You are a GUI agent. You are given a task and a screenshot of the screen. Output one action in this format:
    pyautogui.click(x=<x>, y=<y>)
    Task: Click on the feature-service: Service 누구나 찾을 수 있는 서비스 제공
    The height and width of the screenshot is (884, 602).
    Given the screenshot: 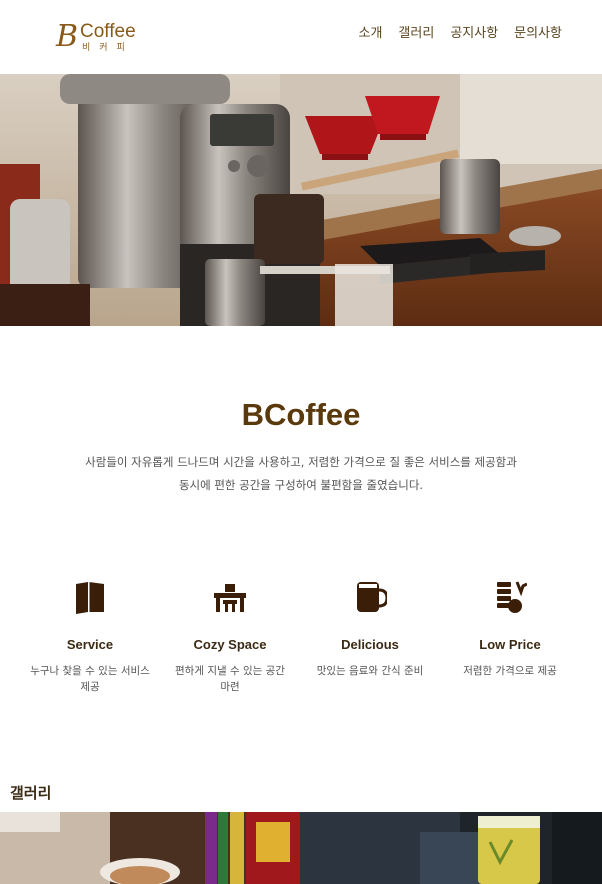 What is the action you would take?
    pyautogui.click(x=90, y=636)
    